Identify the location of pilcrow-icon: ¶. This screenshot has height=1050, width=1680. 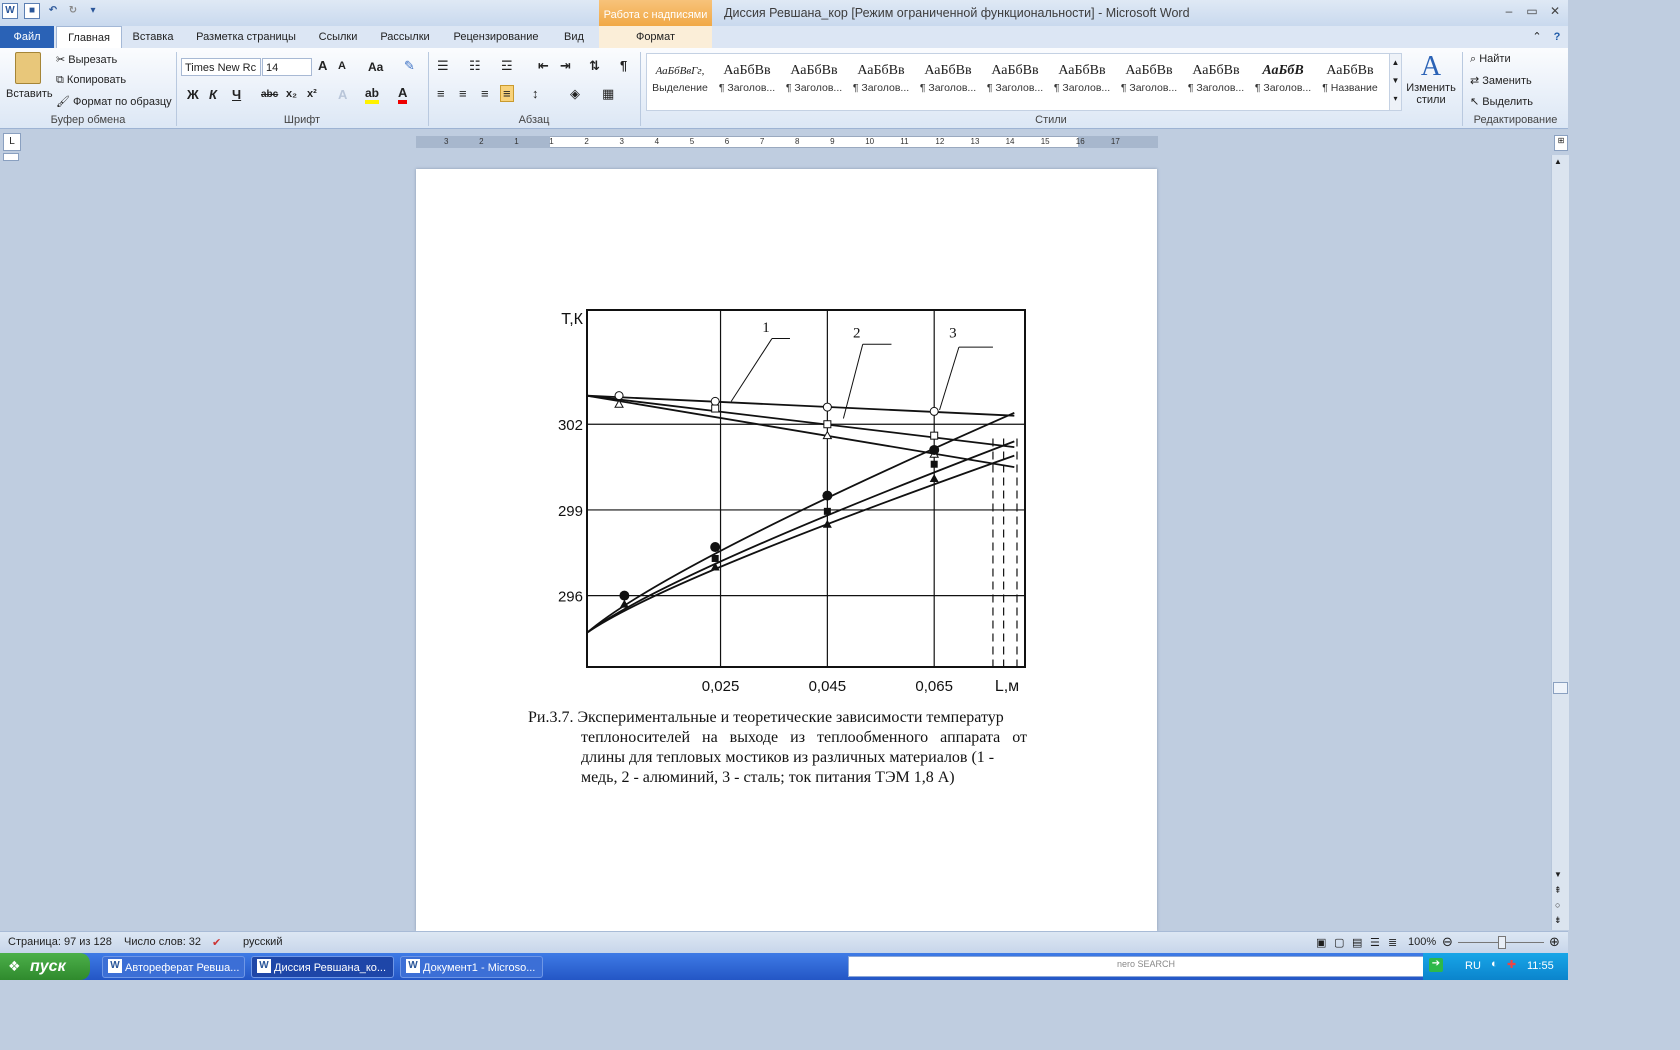
(623, 65).